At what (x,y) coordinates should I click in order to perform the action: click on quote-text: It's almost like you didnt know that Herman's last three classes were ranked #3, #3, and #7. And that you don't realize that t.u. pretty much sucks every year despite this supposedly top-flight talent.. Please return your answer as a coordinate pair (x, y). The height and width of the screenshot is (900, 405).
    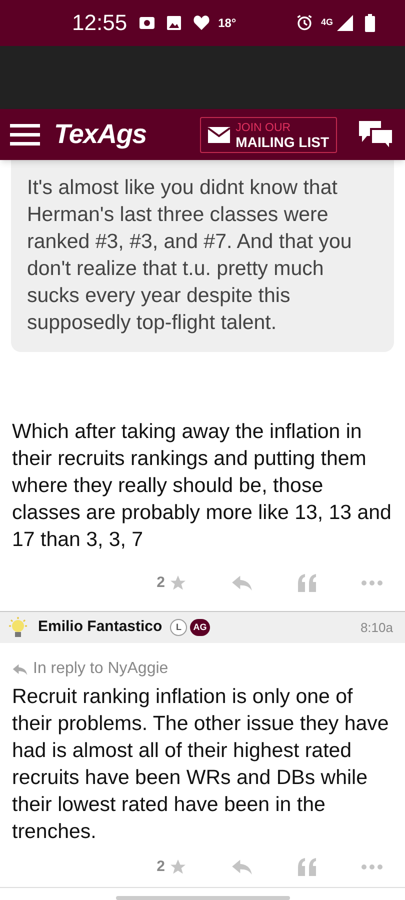
    Looking at the image, I should click on (190, 255).